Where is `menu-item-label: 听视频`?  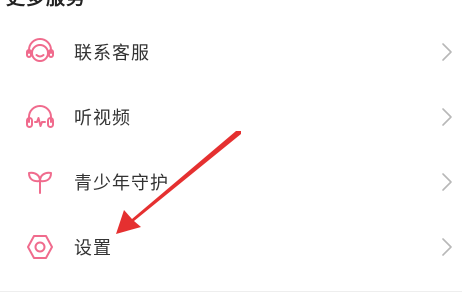
menu-item-label: 听视频 is located at coordinates (102, 118).